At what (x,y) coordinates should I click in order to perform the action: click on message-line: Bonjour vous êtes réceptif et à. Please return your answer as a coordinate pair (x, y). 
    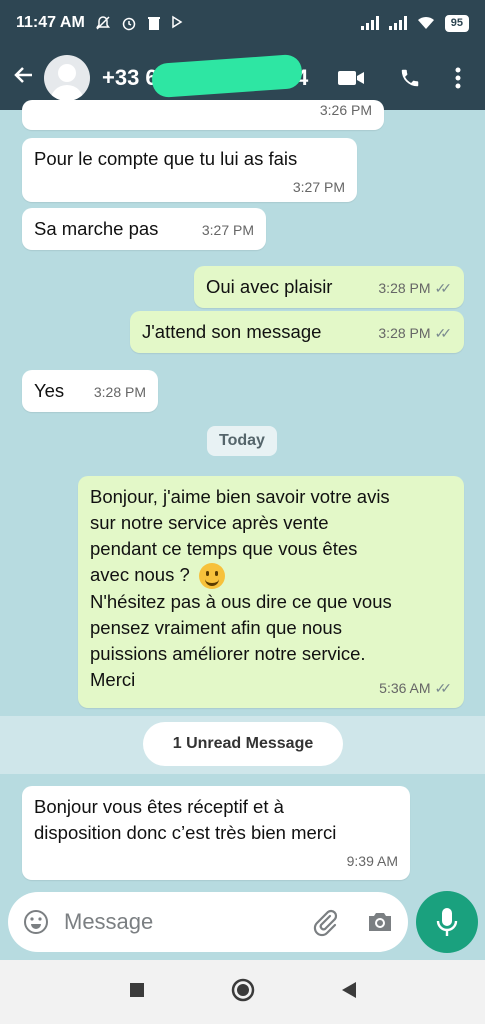
    Looking at the image, I should click on (159, 806).